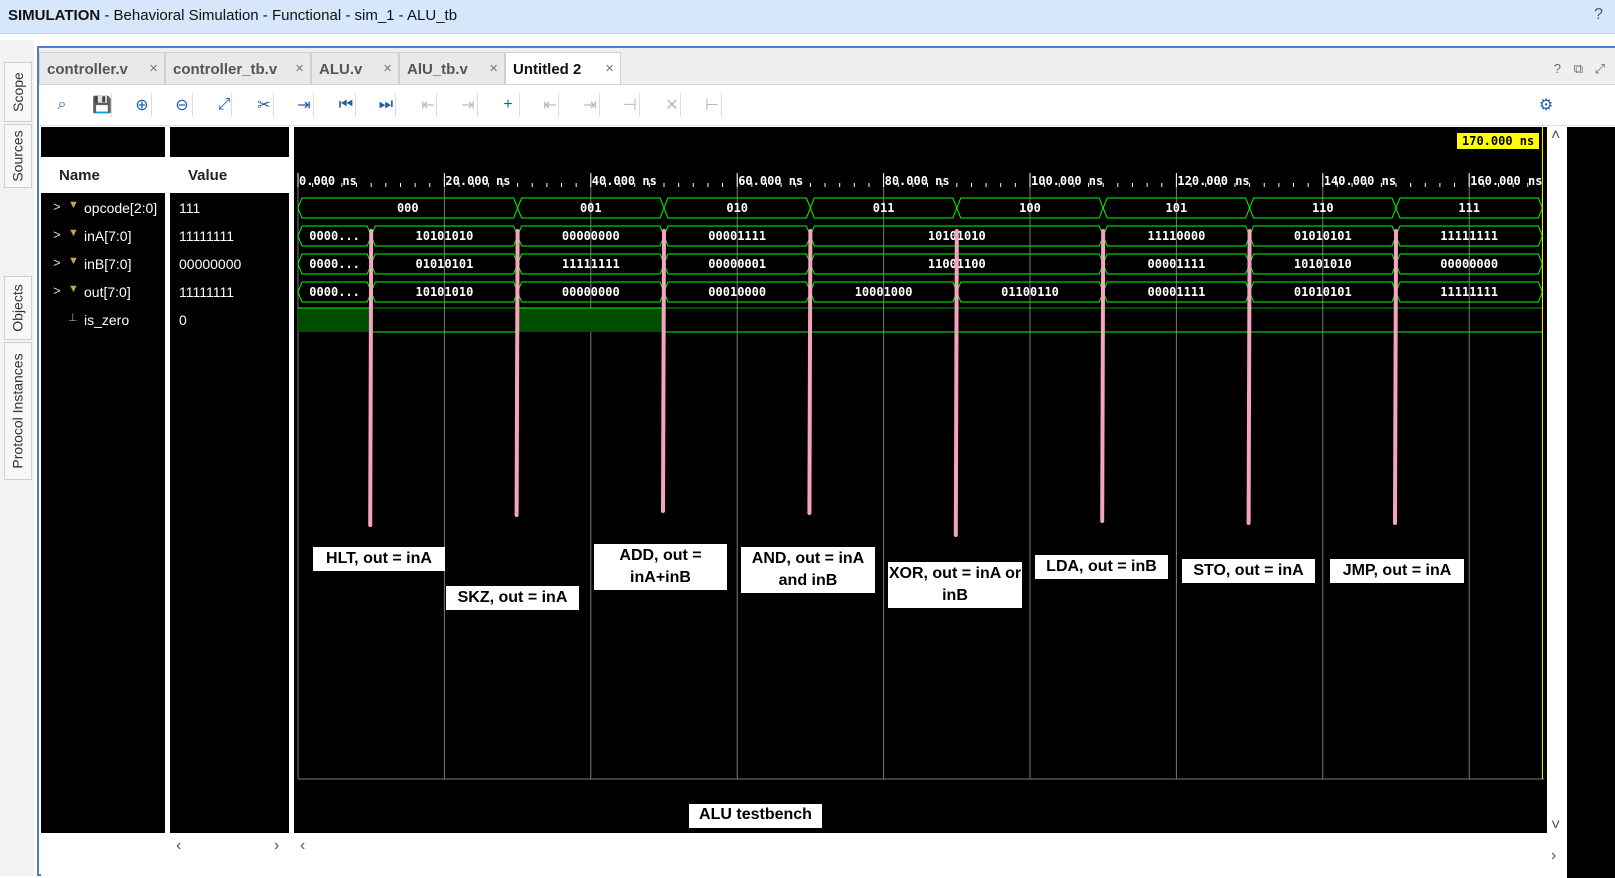 The image size is (1615, 878). Describe the element at coordinates (103, 264) in the screenshot. I see `signal-row-inb: > ▼ inB[7:0]` at that location.